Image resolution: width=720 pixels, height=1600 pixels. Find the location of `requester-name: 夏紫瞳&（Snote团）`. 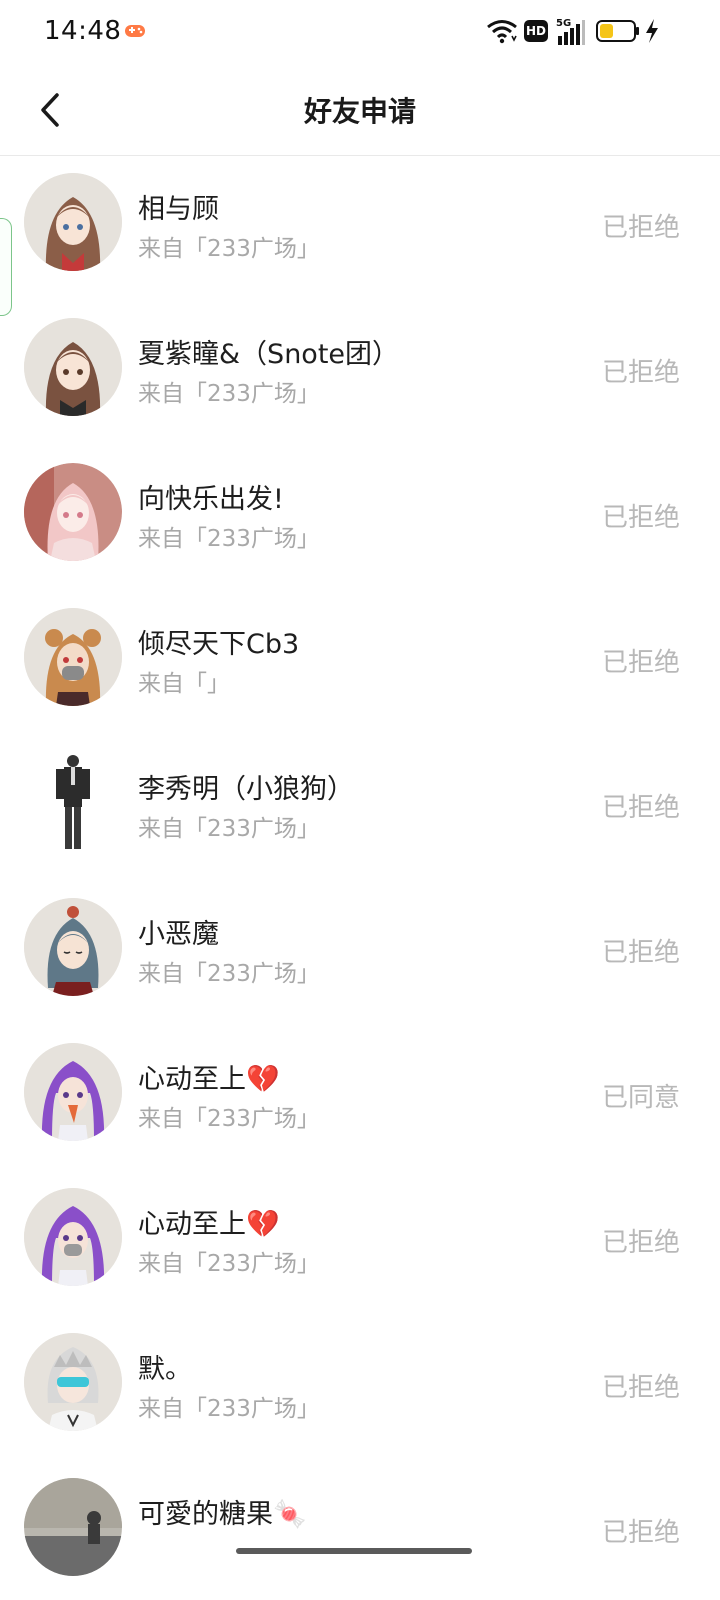

requester-name: 夏紫瞳&（Snote团） is located at coordinates (269, 354).